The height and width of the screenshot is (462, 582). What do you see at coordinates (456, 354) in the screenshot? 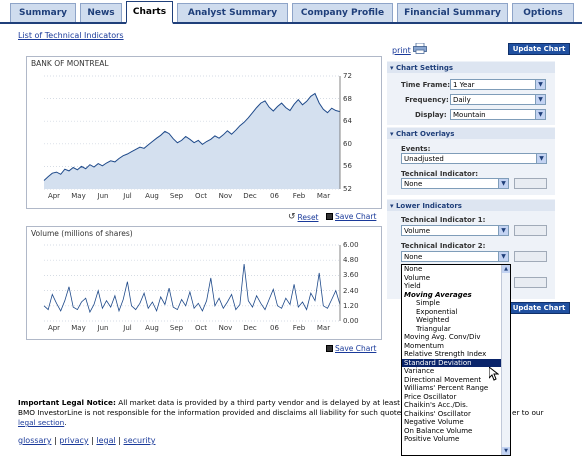
I see `dropdown-option: Relative Strength Index` at bounding box center [456, 354].